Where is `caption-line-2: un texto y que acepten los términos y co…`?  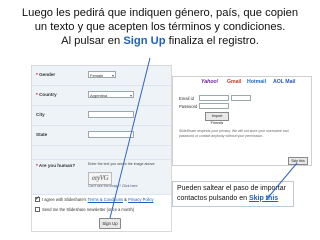 caption-line-2: un texto y que acepten los términos y co… is located at coordinates (160, 27).